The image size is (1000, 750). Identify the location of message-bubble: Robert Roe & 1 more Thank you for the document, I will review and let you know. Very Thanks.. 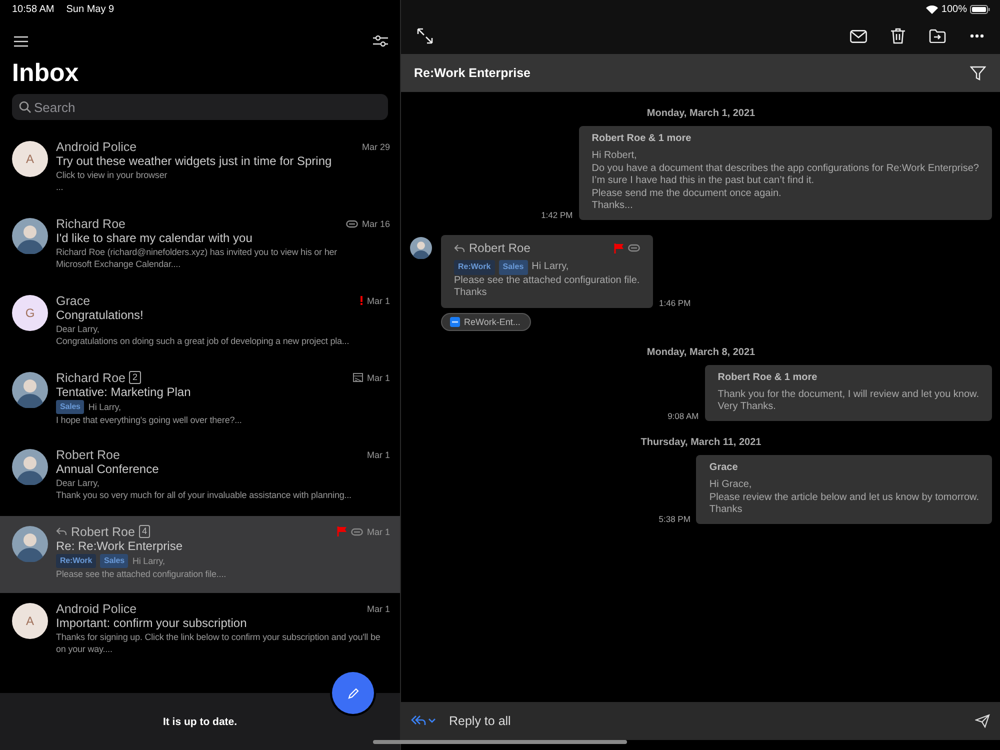
(848, 392).